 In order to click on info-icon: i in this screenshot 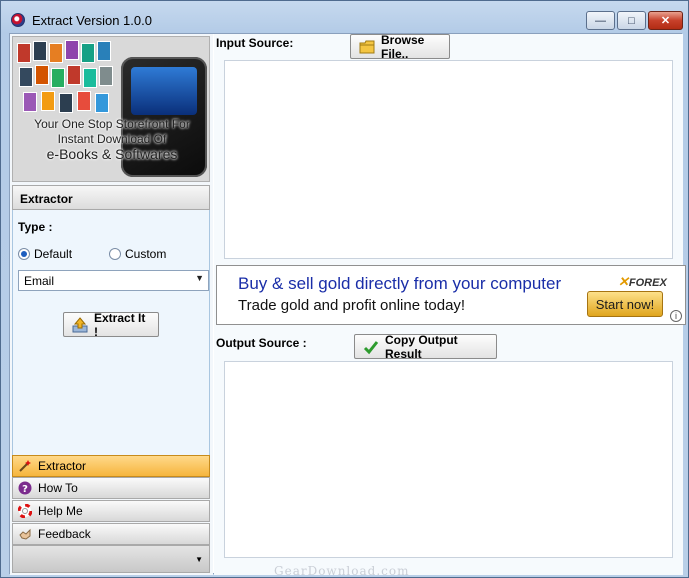, I will do `click(676, 316)`.